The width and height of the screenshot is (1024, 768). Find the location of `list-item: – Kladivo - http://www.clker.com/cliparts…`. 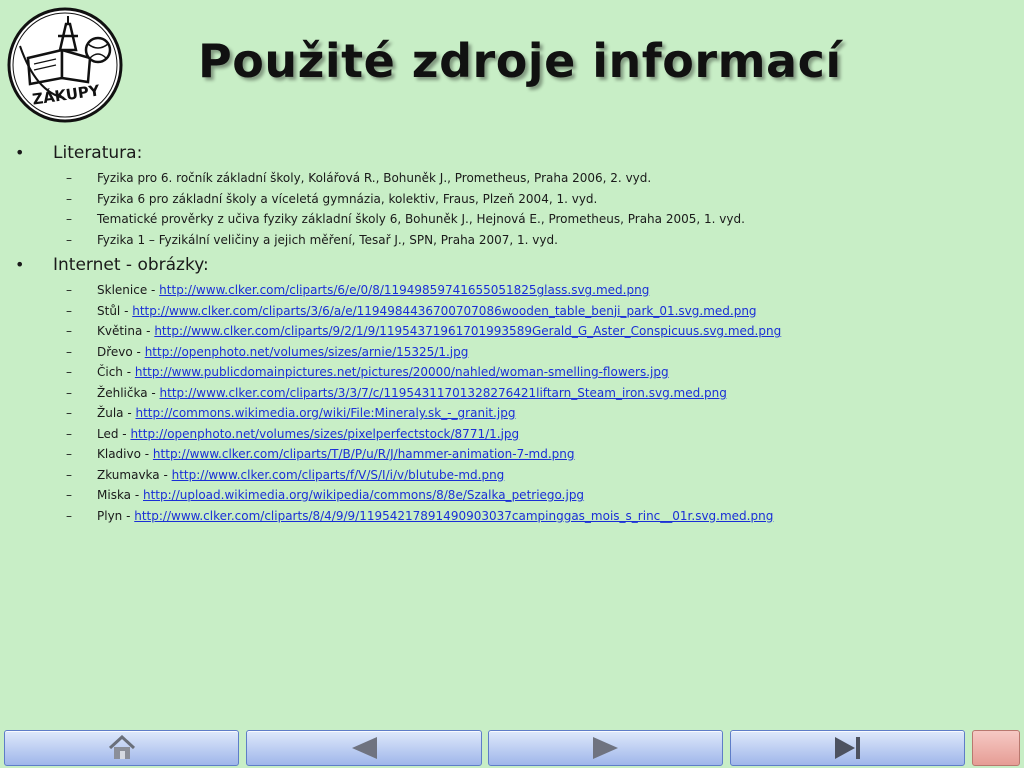

list-item: – Kladivo - http://www.clker.com/cliparts… is located at coordinates (512, 454).